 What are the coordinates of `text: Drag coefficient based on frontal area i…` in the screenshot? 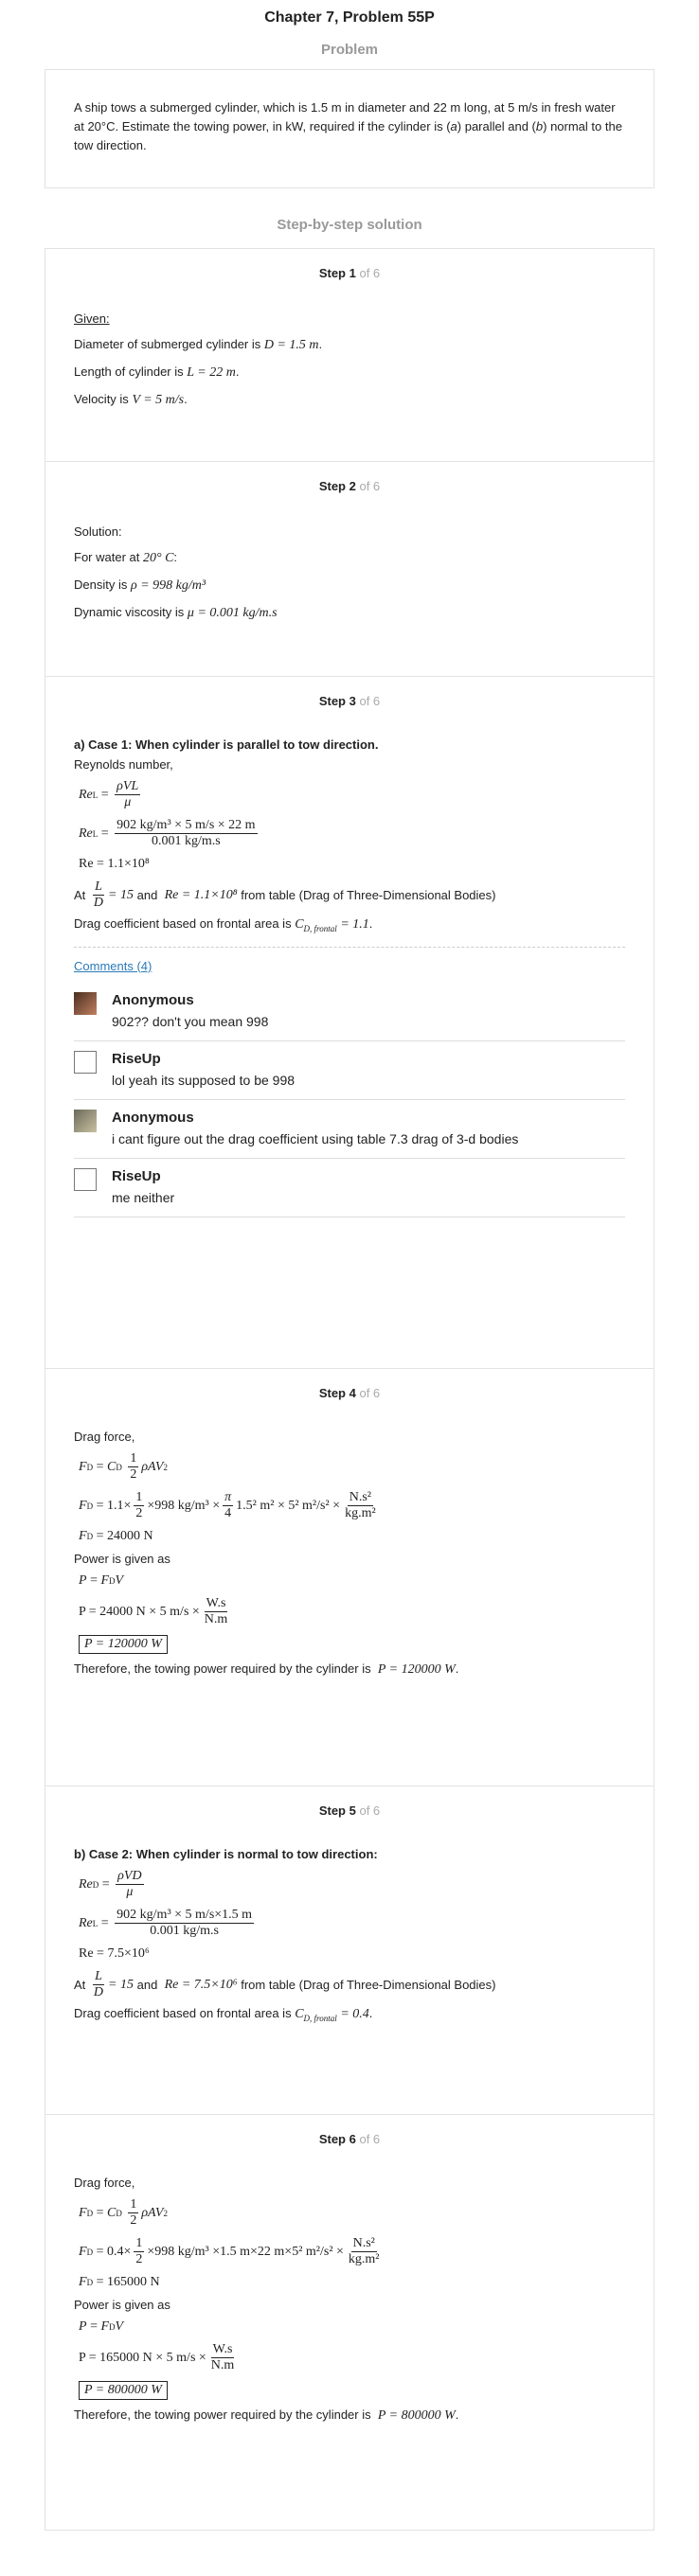 It's located at (183, 924).